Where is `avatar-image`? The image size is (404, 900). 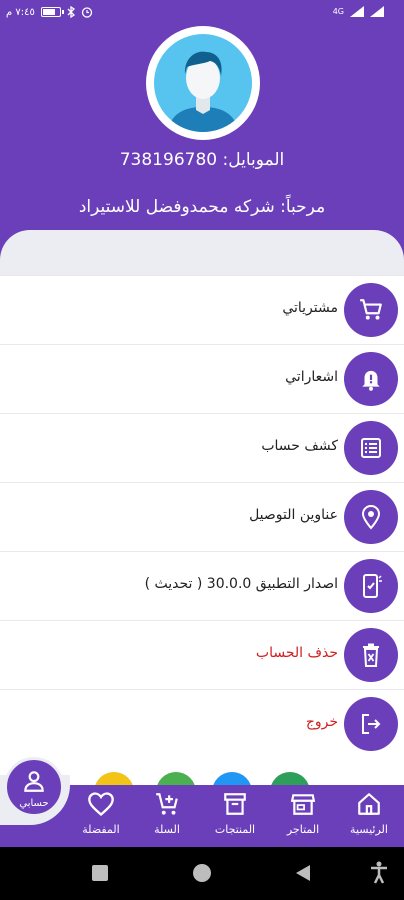 avatar-image is located at coordinates (203, 83).